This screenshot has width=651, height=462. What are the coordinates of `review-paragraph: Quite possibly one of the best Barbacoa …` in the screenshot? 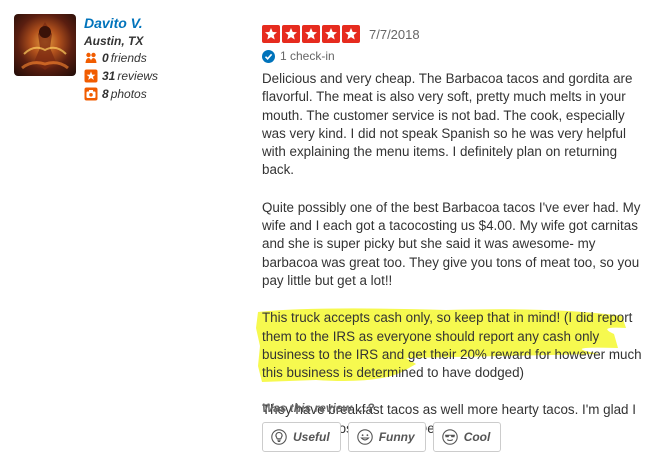 It's located at (451, 243).